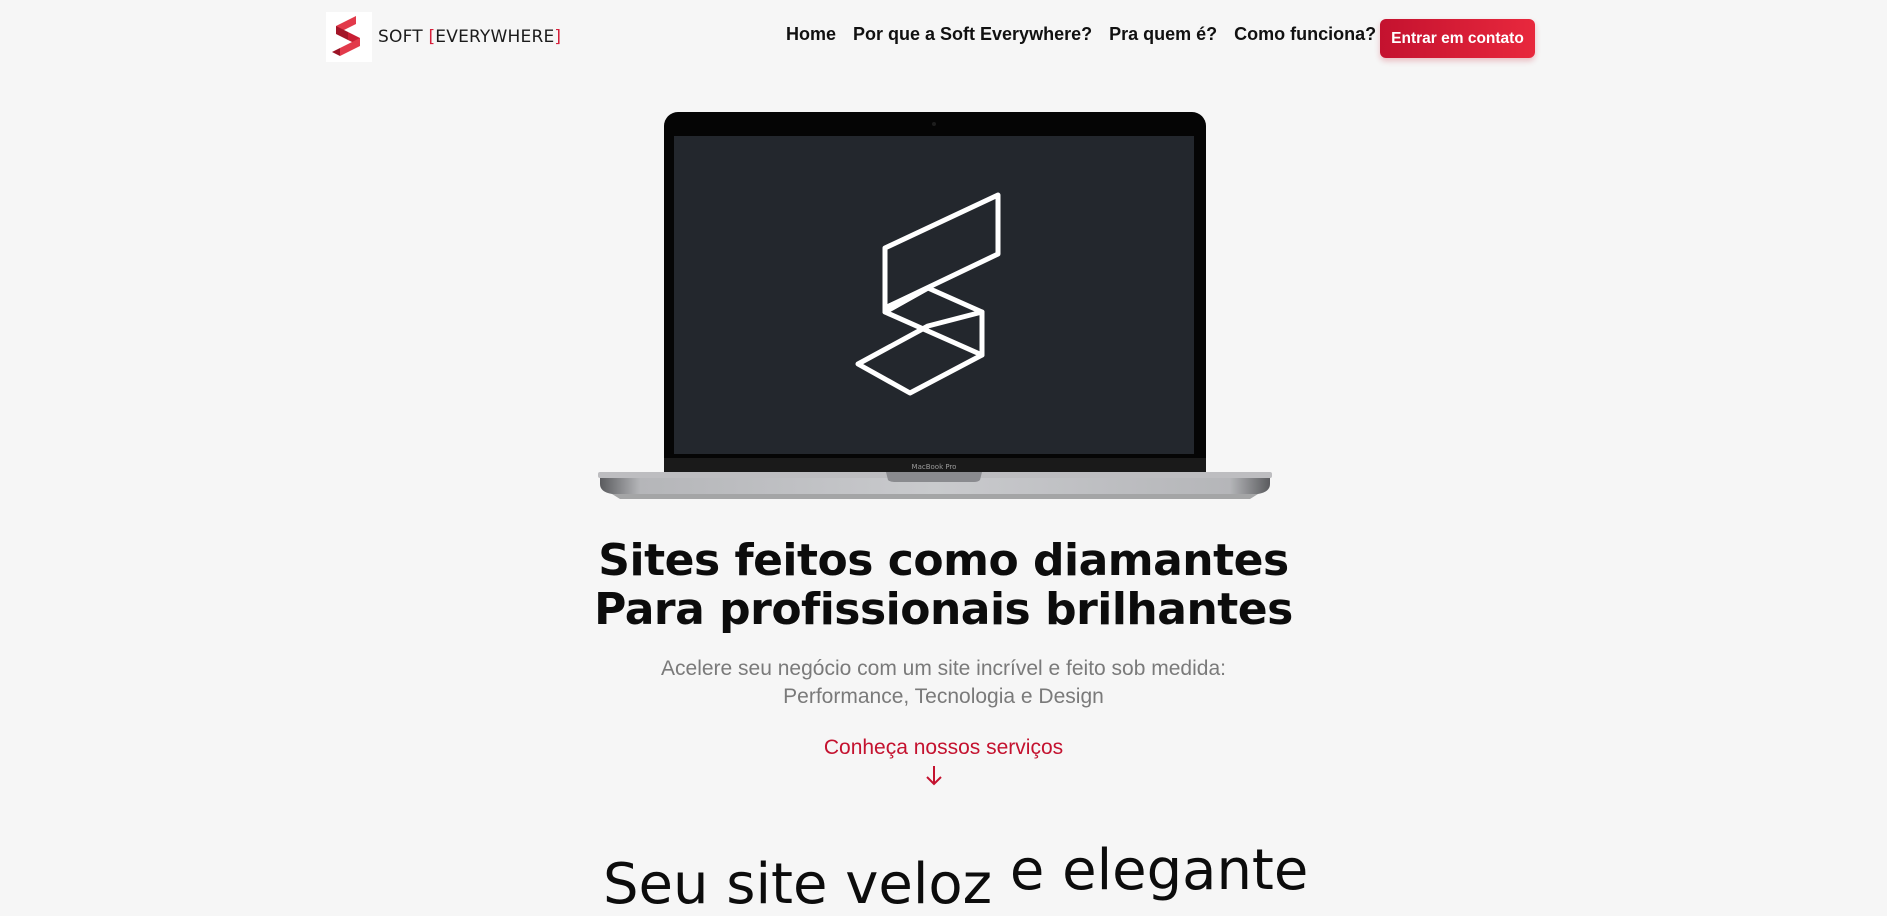 The width and height of the screenshot is (1887, 916). Describe the element at coordinates (943, 696) in the screenshot. I see `hero-subtitle-line2: Performance, Tecnologia e Design` at that location.